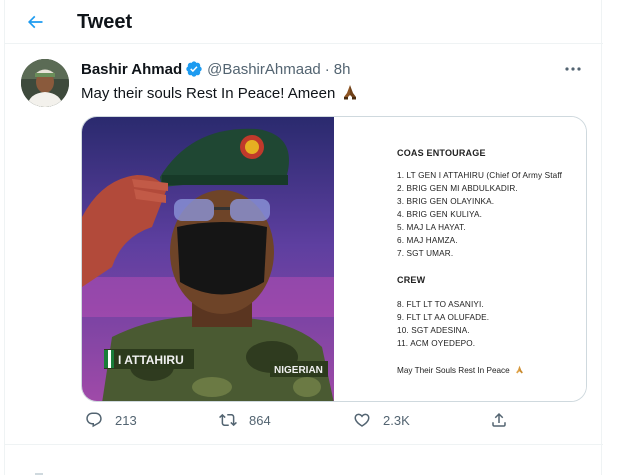  I want to click on tweet-time: 8h, so click(342, 69).